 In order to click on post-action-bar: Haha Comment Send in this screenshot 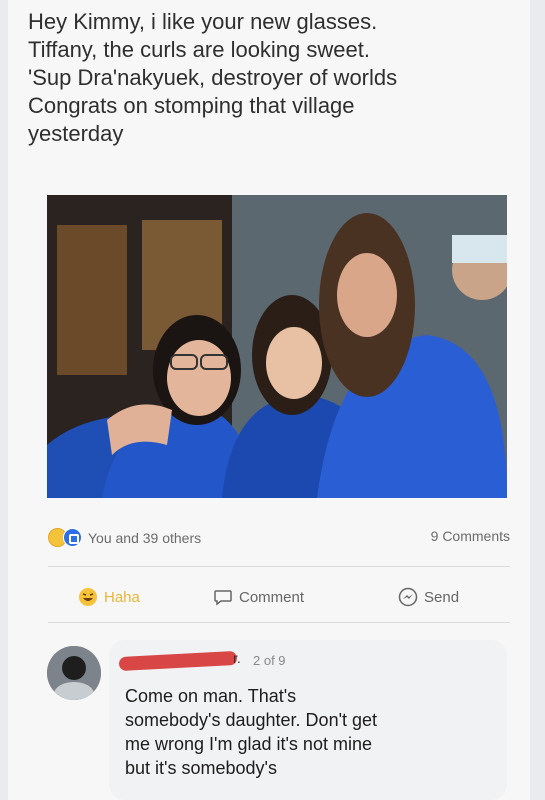, I will do `click(279, 597)`.